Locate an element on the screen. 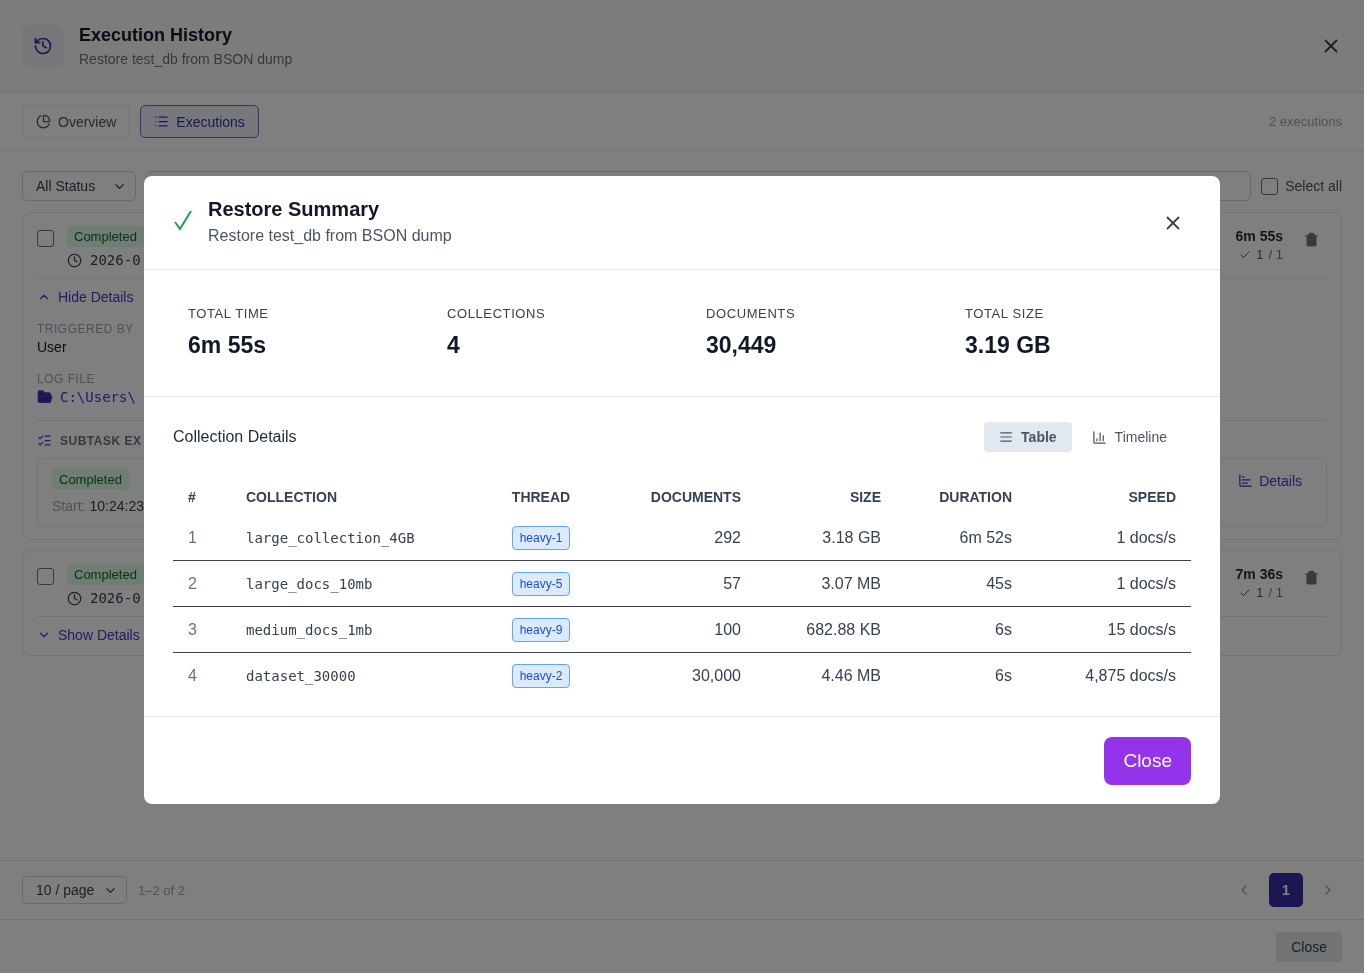  dialog-subtitle: Restore test_db from BSON dump is located at coordinates (330, 236).